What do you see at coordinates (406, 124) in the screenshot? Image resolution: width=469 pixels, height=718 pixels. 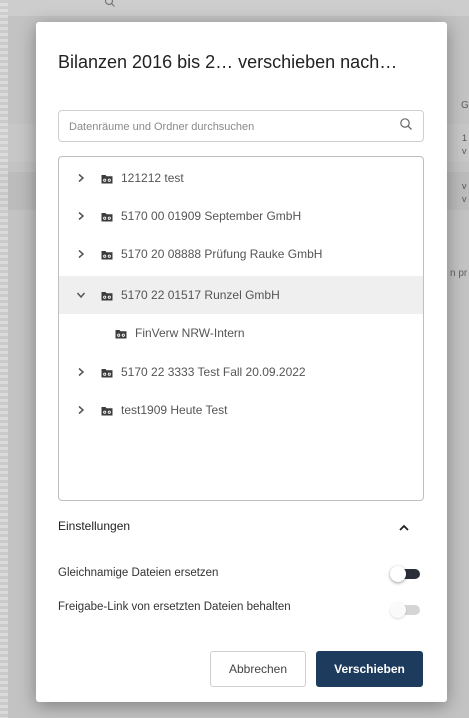 I see `search-icon` at bounding box center [406, 124].